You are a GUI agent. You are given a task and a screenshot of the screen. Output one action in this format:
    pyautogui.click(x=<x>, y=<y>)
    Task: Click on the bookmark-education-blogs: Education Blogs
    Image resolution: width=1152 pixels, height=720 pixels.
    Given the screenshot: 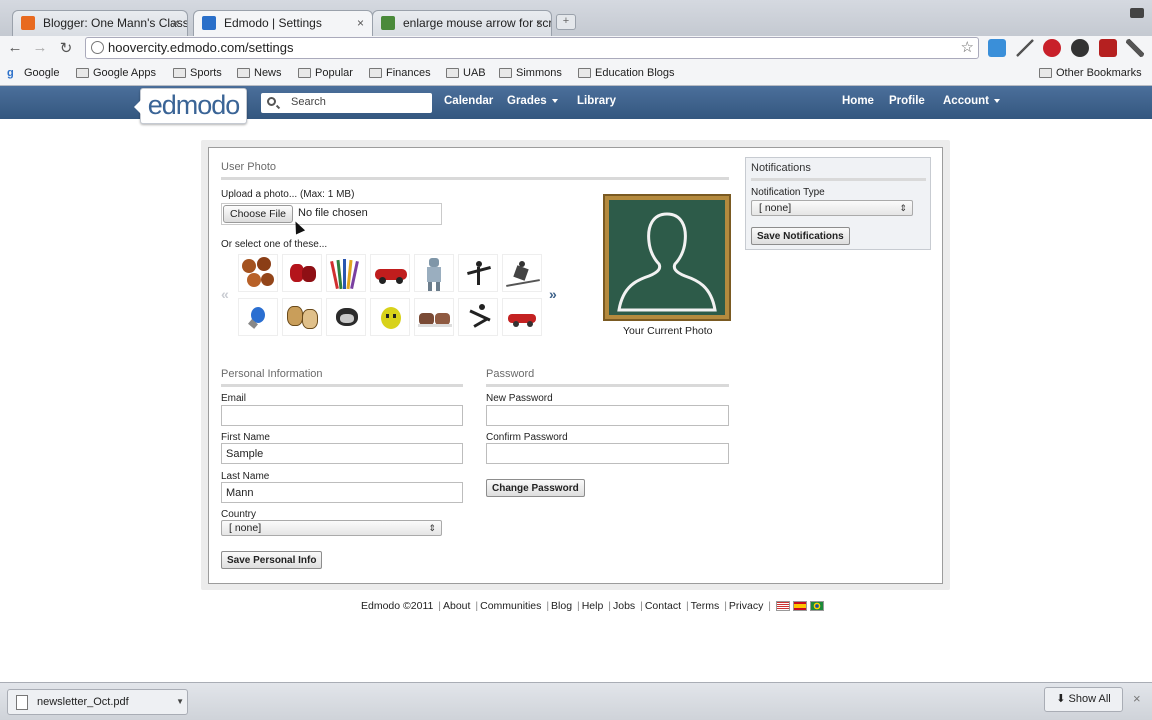 What is the action you would take?
    pyautogui.click(x=626, y=73)
    